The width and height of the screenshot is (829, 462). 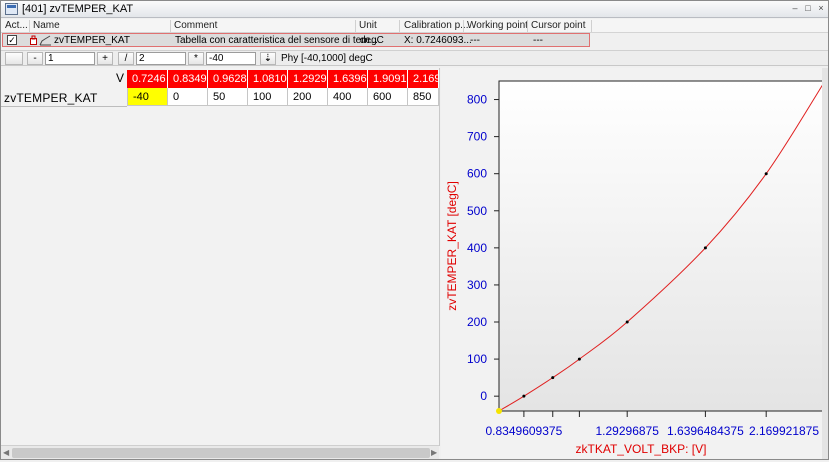 What do you see at coordinates (524, 431) in the screenshot?
I see `x-tick-label: 0.8349609375` at bounding box center [524, 431].